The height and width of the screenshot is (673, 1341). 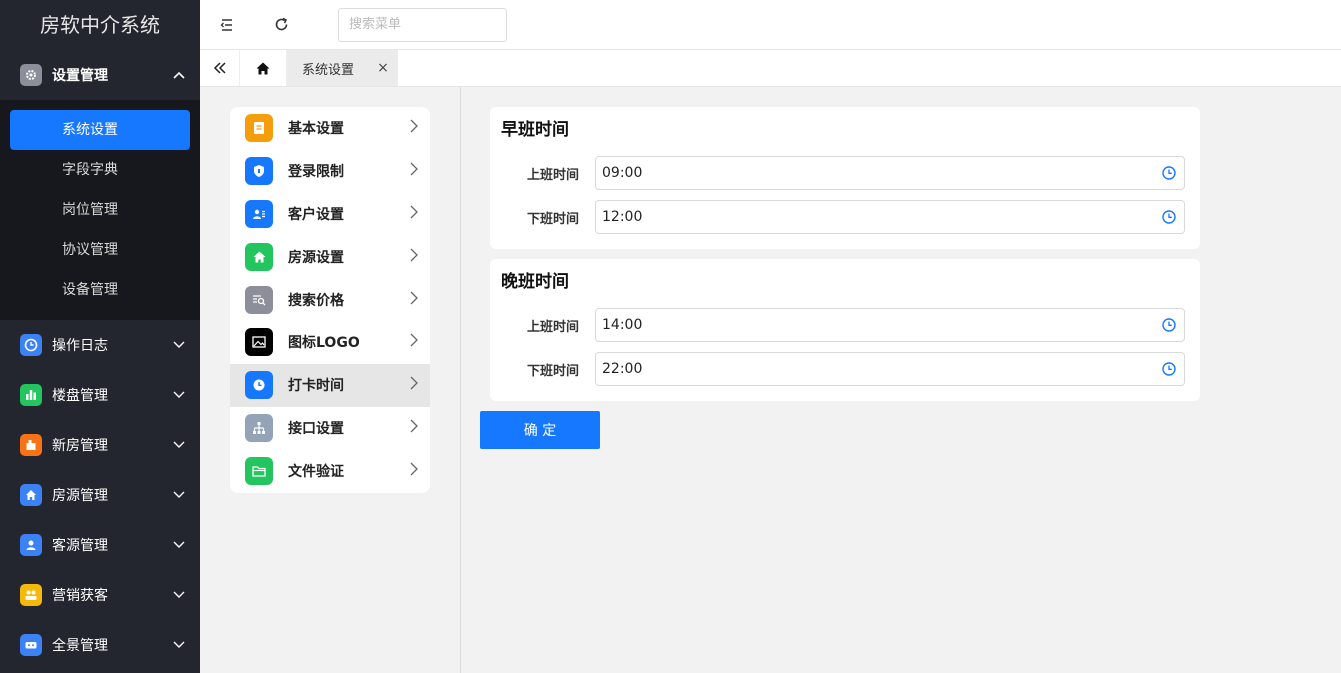 What do you see at coordinates (31, 395) in the screenshot?
I see `bar-chart-icon` at bounding box center [31, 395].